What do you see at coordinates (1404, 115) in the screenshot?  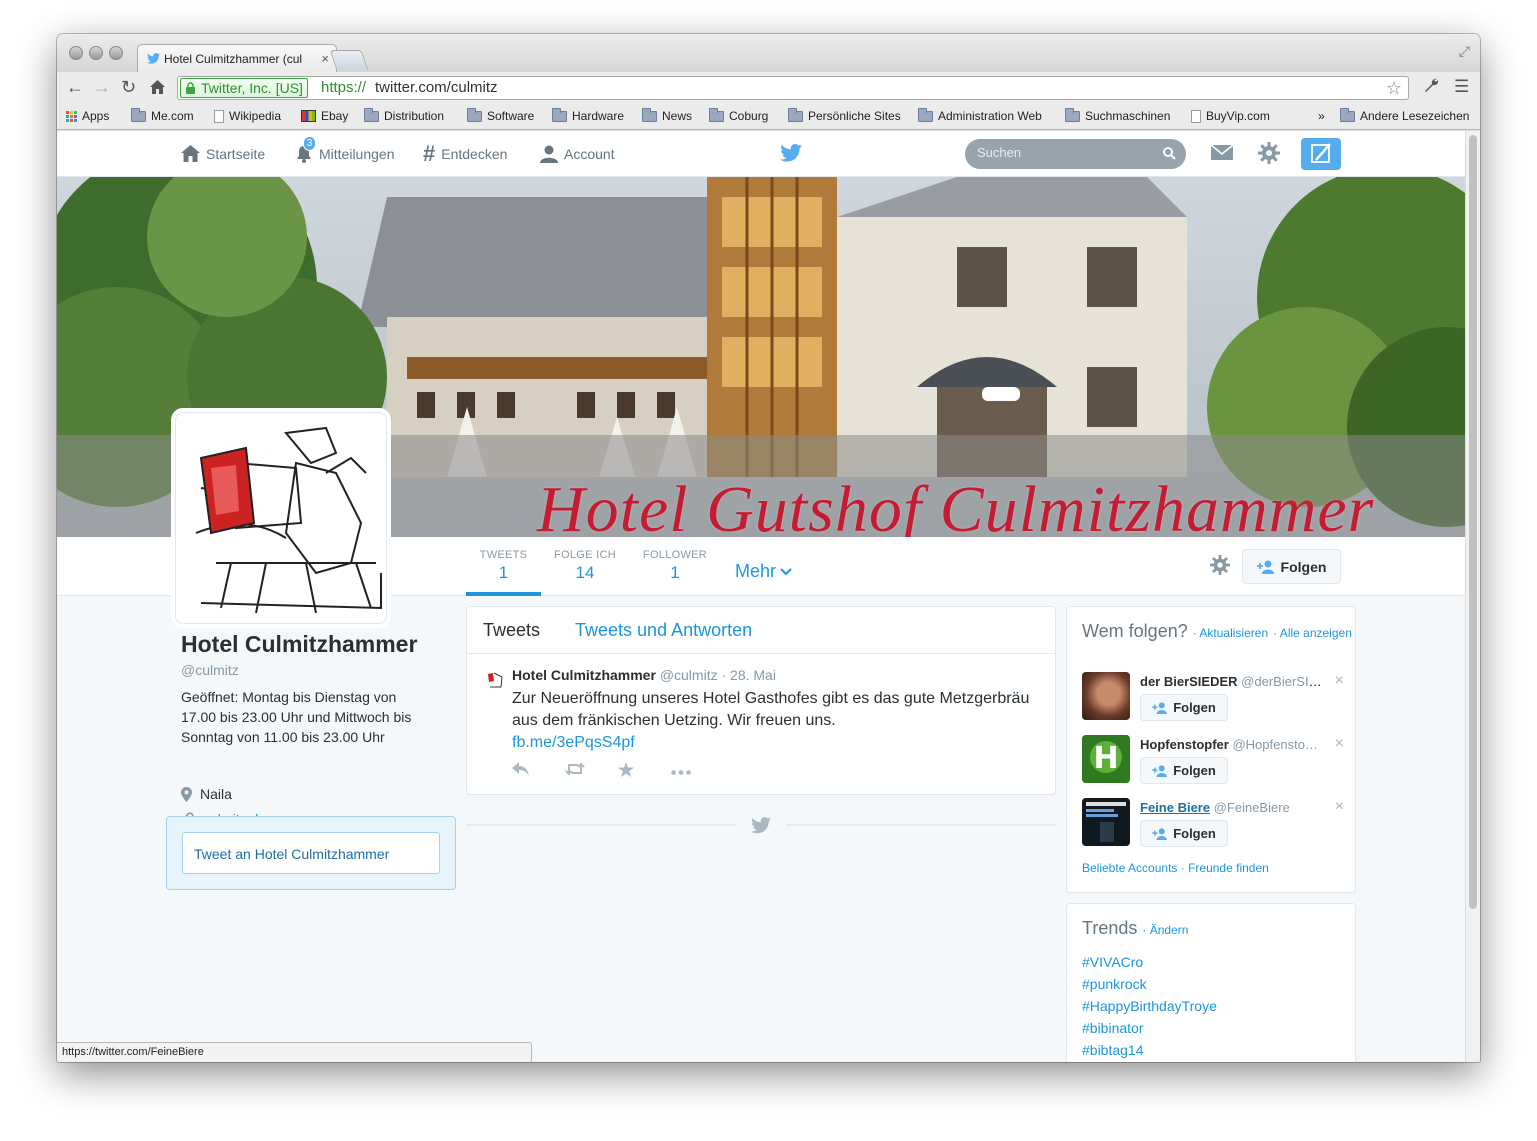 I see `bookmark-other: Andere Lesezeichen` at bounding box center [1404, 115].